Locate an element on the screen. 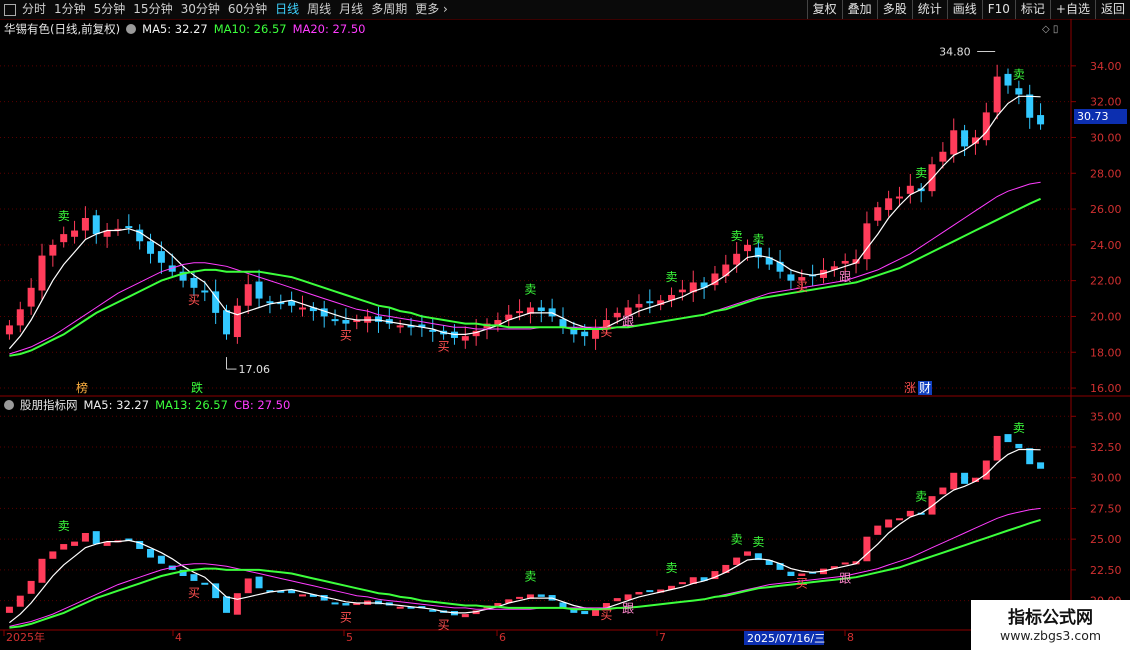 Image resolution: width=1130 pixels, height=650 pixels. signal-sell-13-1: 卖 is located at coordinates (1019, 428).